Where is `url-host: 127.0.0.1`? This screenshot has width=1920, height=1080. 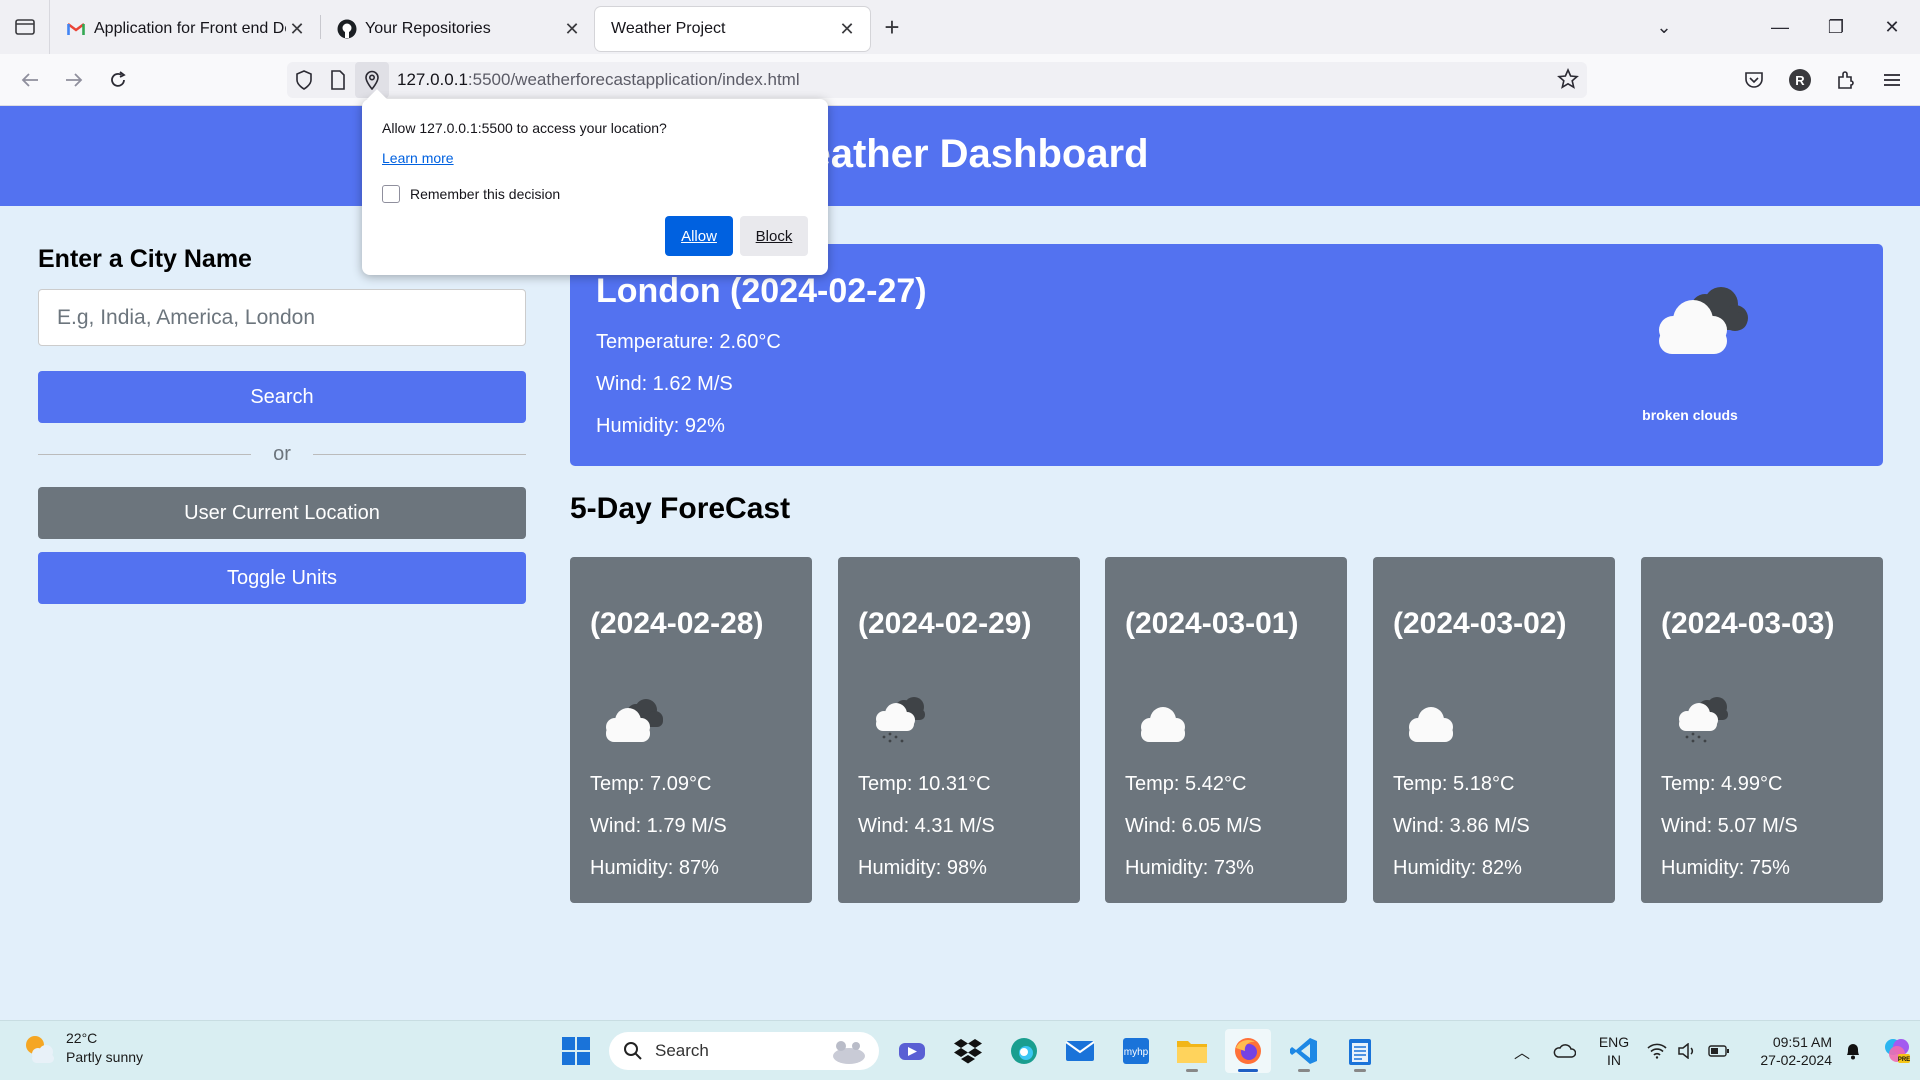 url-host: 127.0.0.1 is located at coordinates (432, 79).